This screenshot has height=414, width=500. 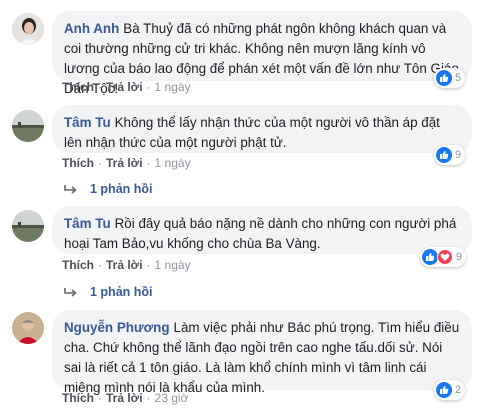 What do you see at coordinates (458, 78) in the screenshot?
I see `reaction-count: 5` at bounding box center [458, 78].